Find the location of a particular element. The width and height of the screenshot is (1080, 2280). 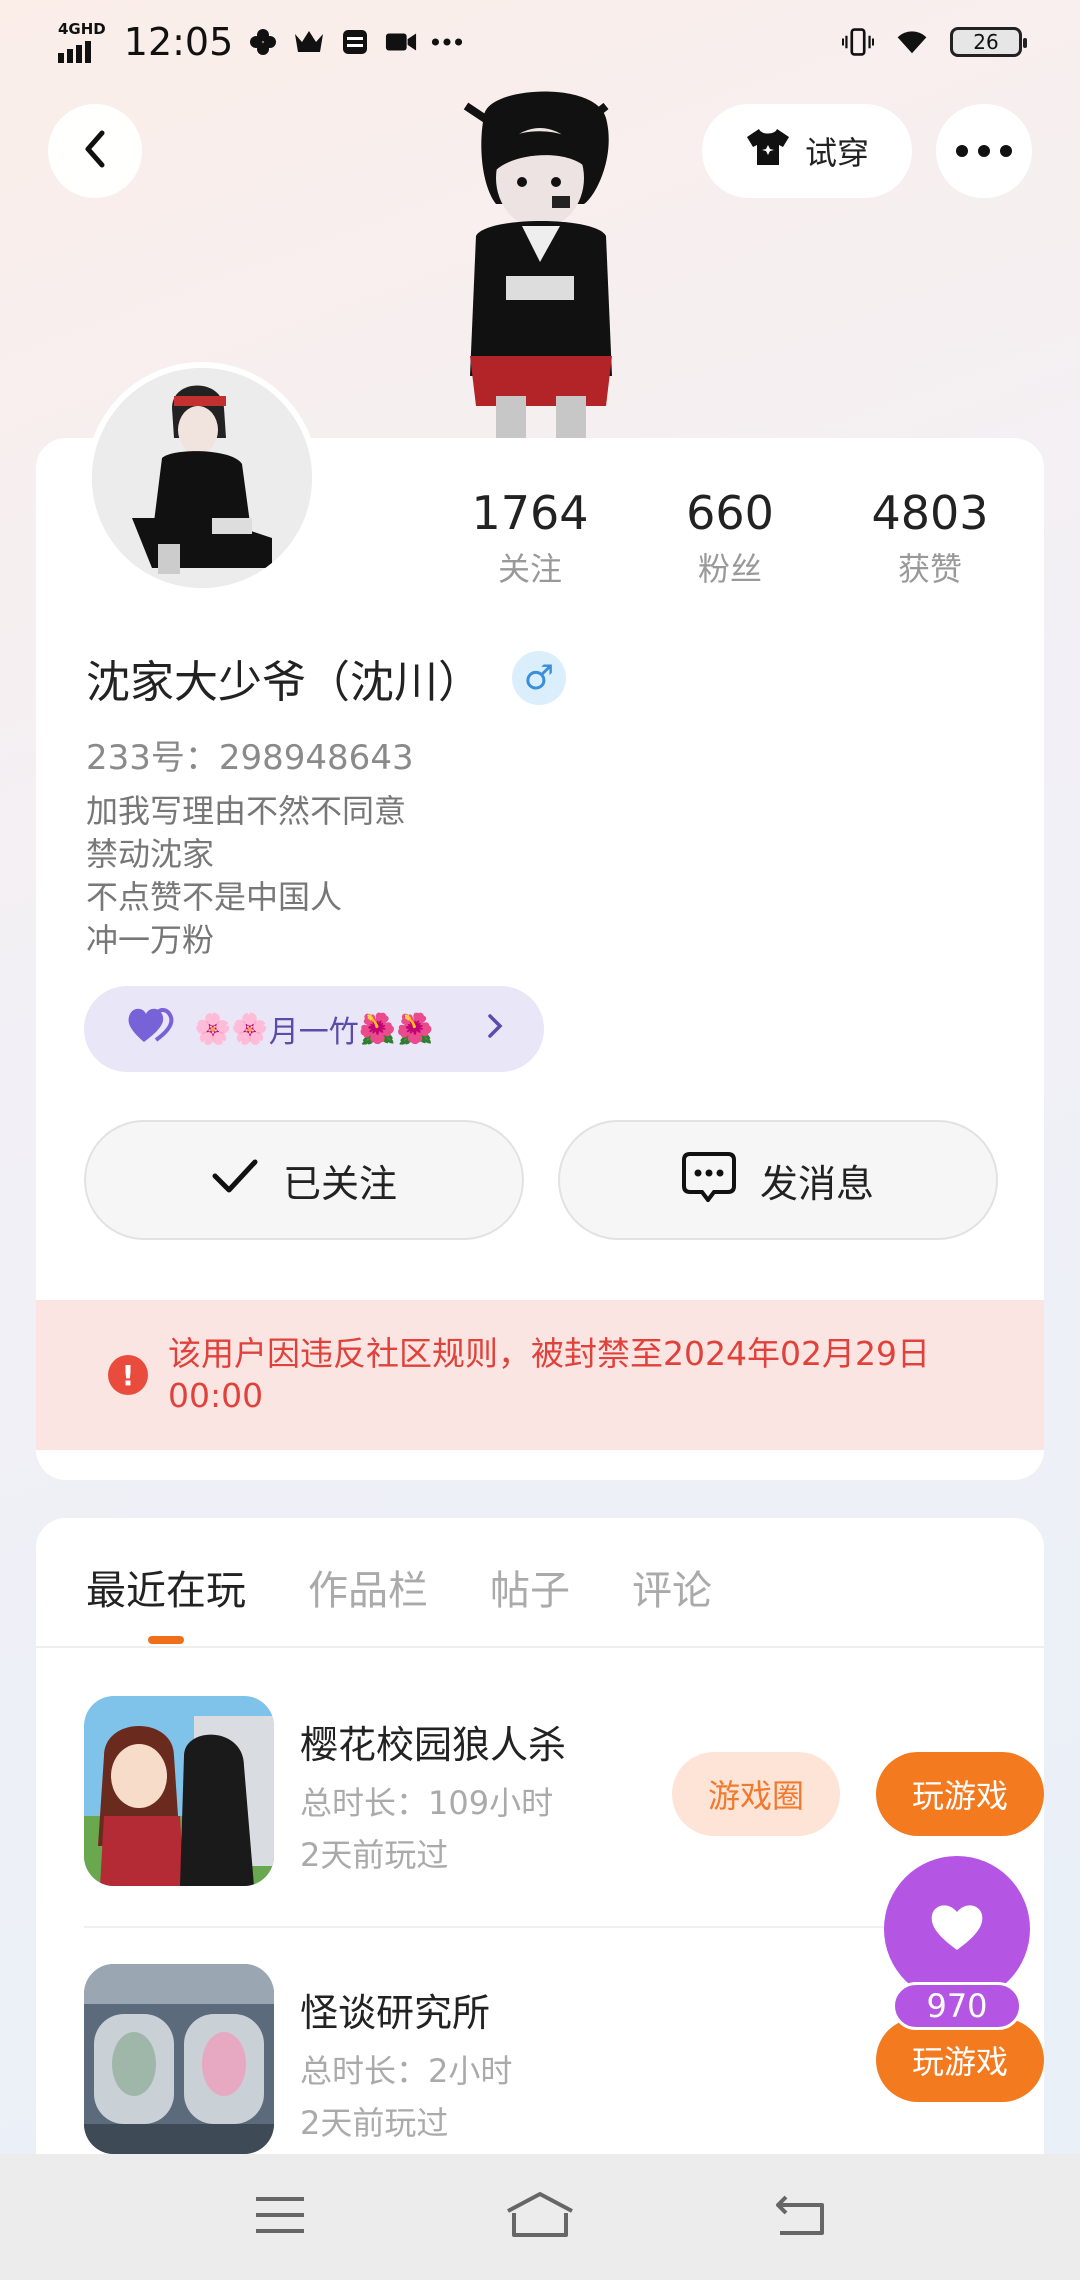

back-nav-button is located at coordinates (800, 2217).